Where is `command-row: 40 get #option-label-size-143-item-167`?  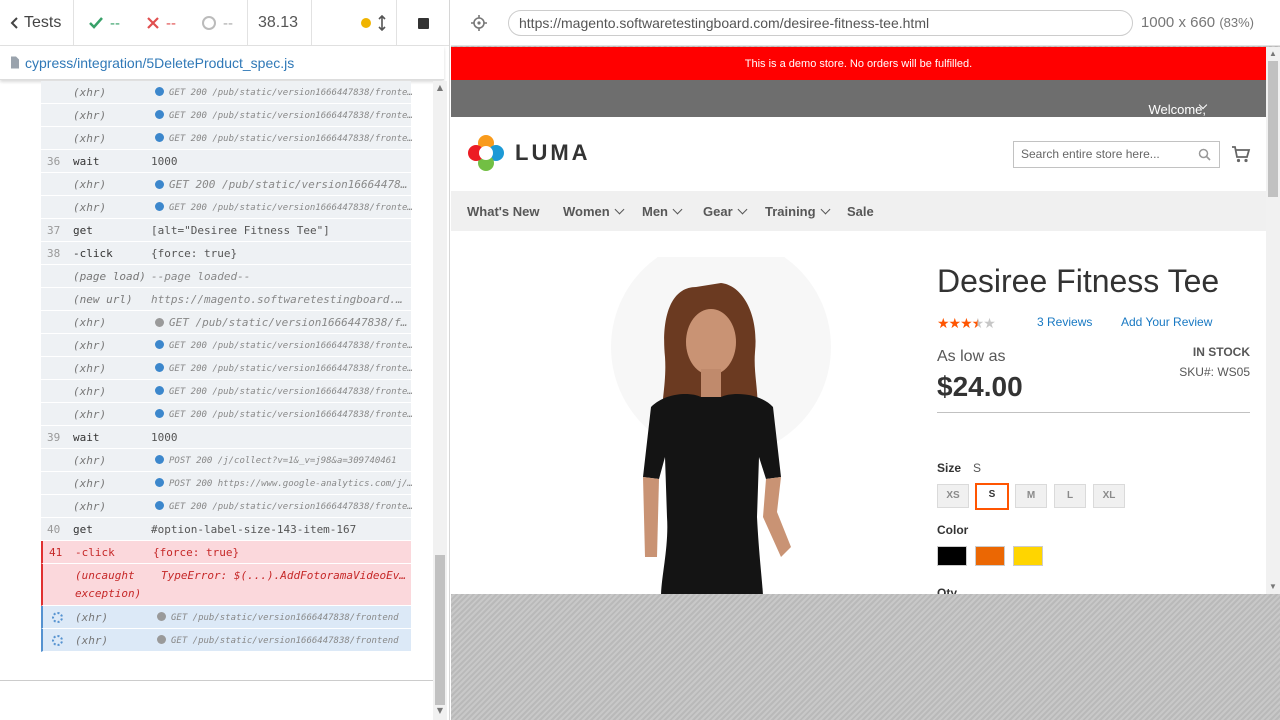 command-row: 40 get #option-label-size-143-item-167 is located at coordinates (226, 529).